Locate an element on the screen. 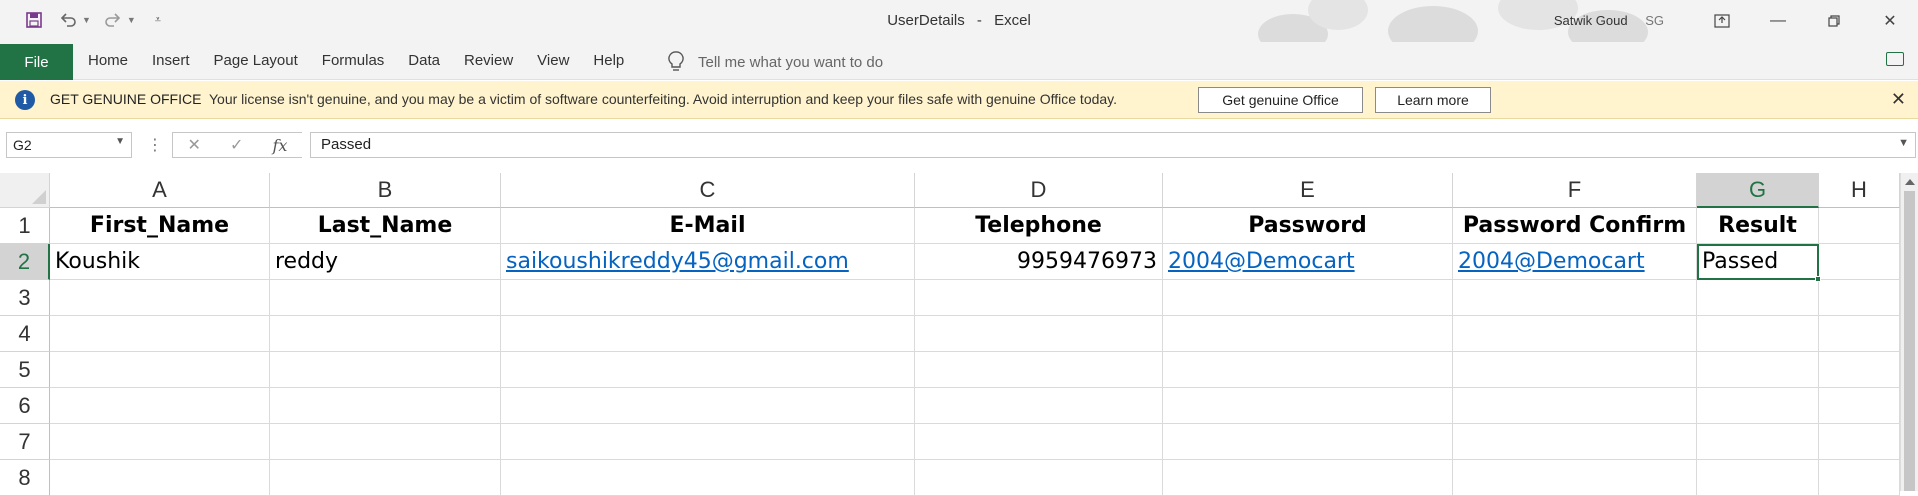 The height and width of the screenshot is (496, 1918). tab-data: Data is located at coordinates (424, 60).